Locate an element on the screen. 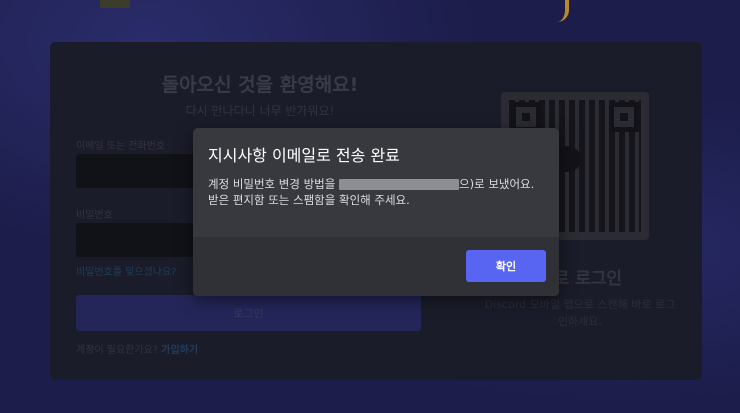  email-label: 이메일 또는 전화번호 is located at coordinates (121, 146).